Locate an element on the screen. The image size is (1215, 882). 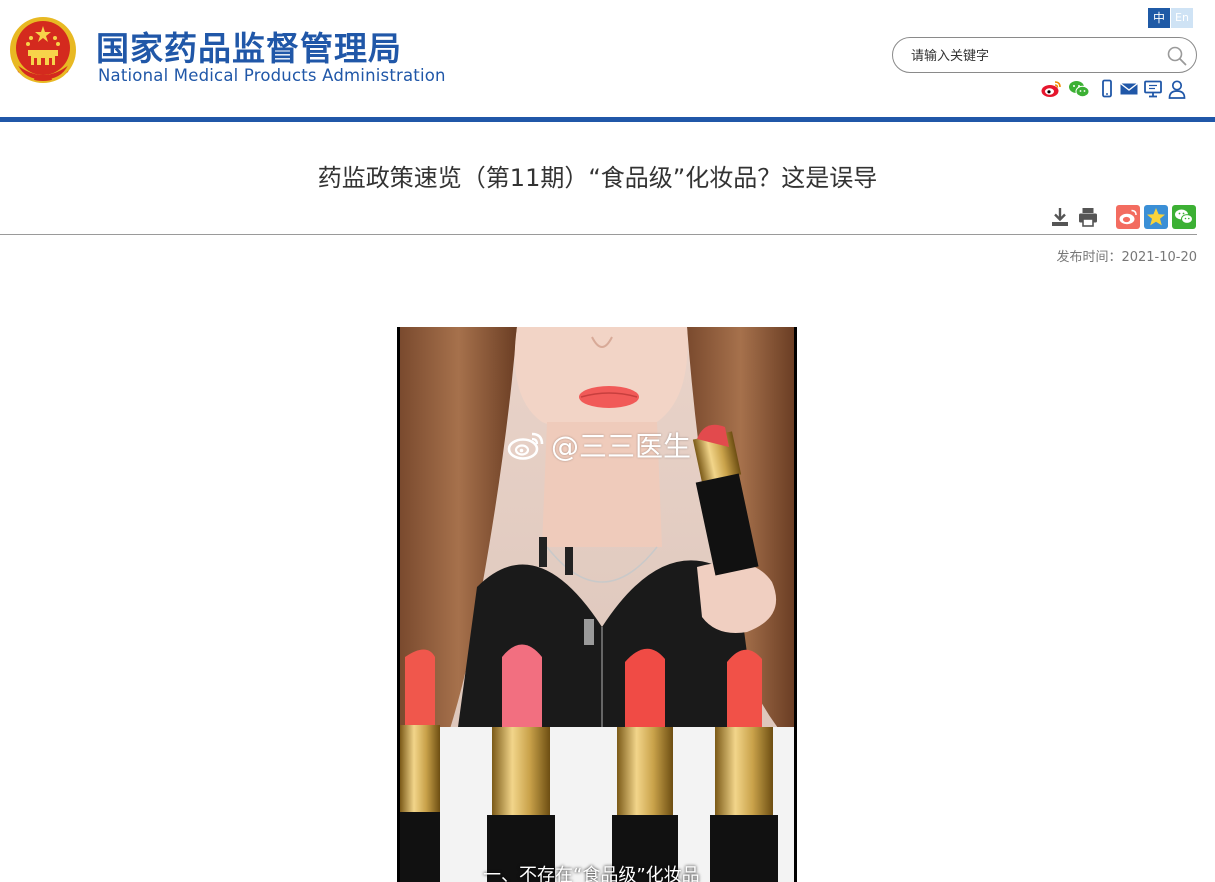
header-social-links is located at coordinates (1120, 90).